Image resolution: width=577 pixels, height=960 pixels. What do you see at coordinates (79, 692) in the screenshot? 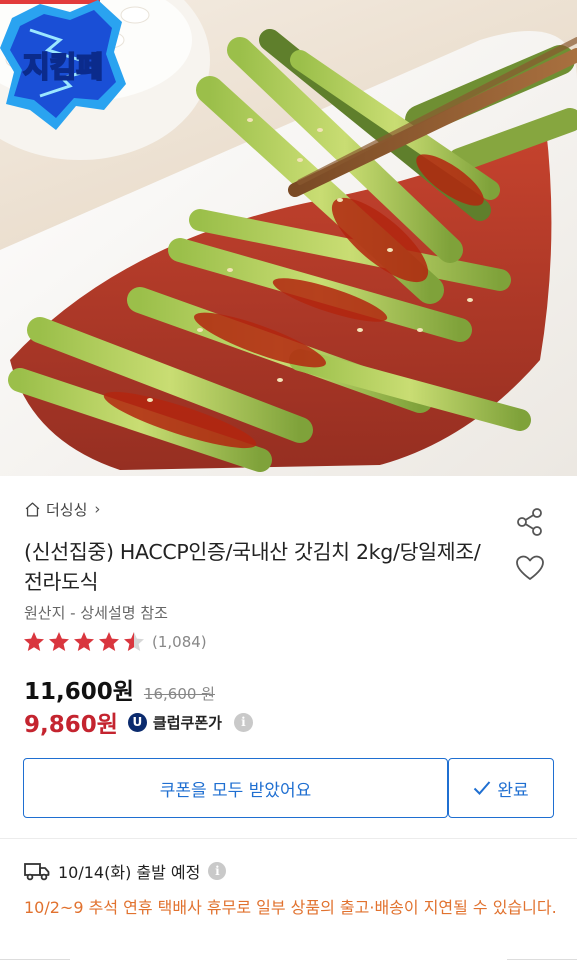
I see `sale-price: 11,600원` at bounding box center [79, 692].